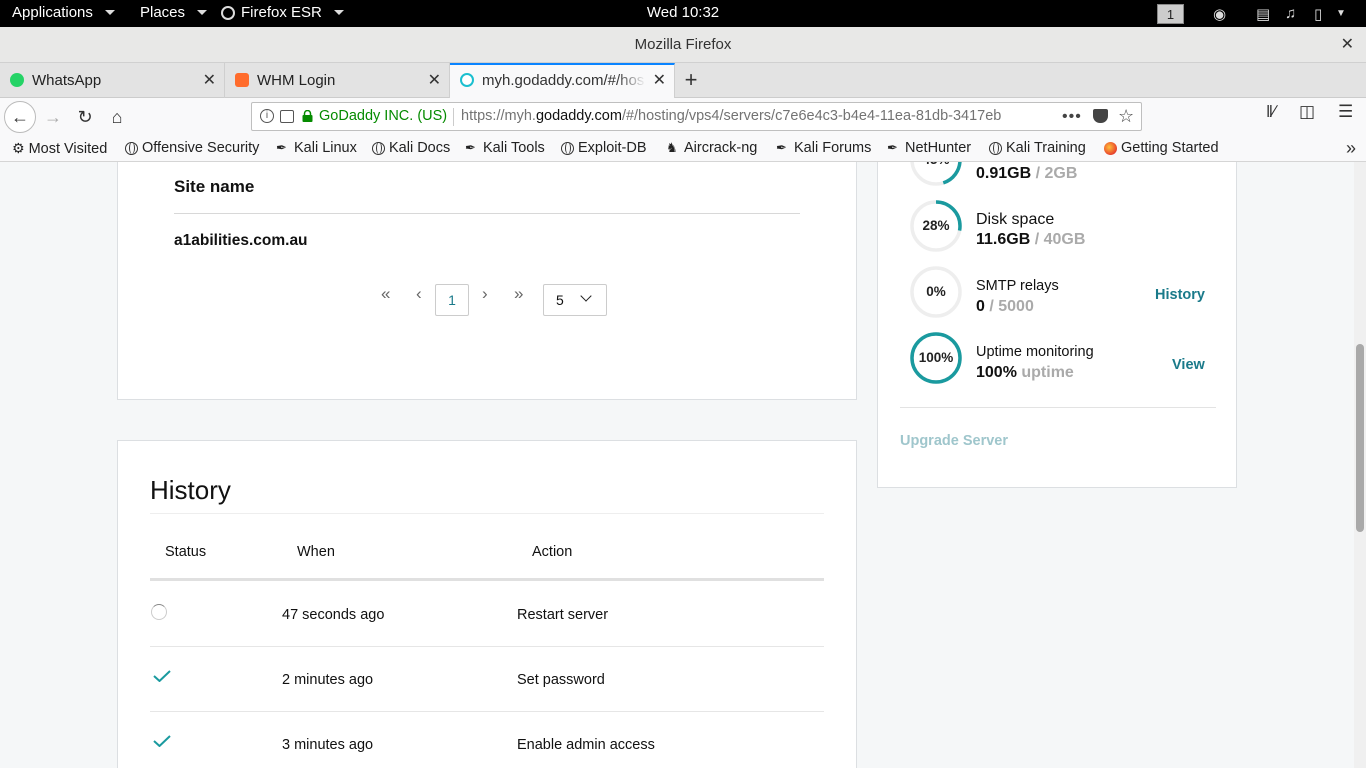  Describe the element at coordinates (586, 745) in the screenshot. I see `history-action: Enable admin access` at that location.